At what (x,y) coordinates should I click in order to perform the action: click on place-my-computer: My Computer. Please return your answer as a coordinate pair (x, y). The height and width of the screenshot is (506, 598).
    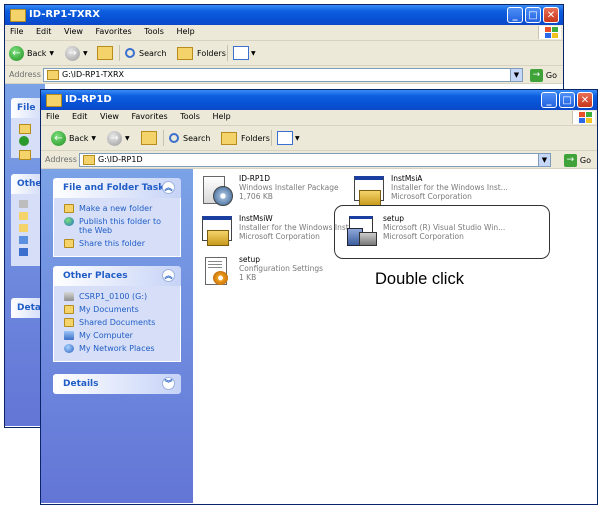
    Looking at the image, I should click on (117, 335).